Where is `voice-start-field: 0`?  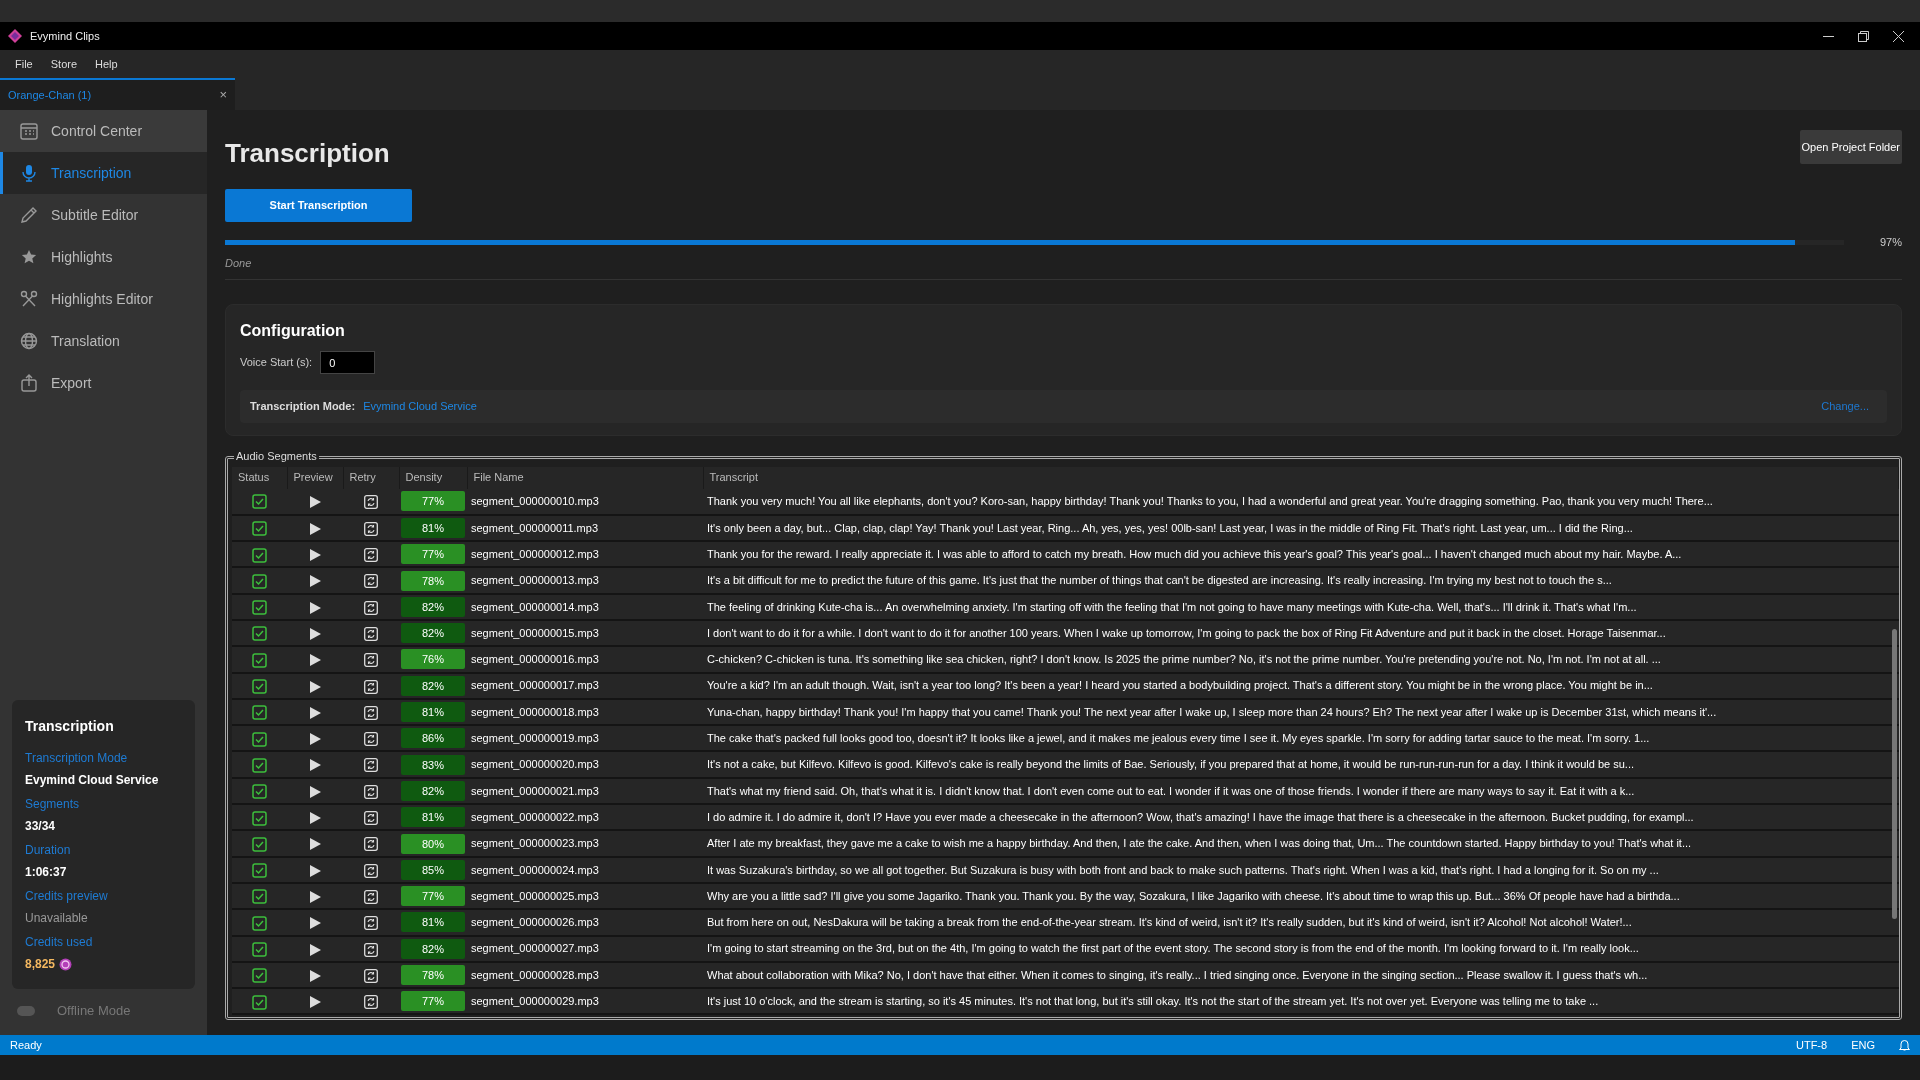 voice-start-field: 0 is located at coordinates (348, 362).